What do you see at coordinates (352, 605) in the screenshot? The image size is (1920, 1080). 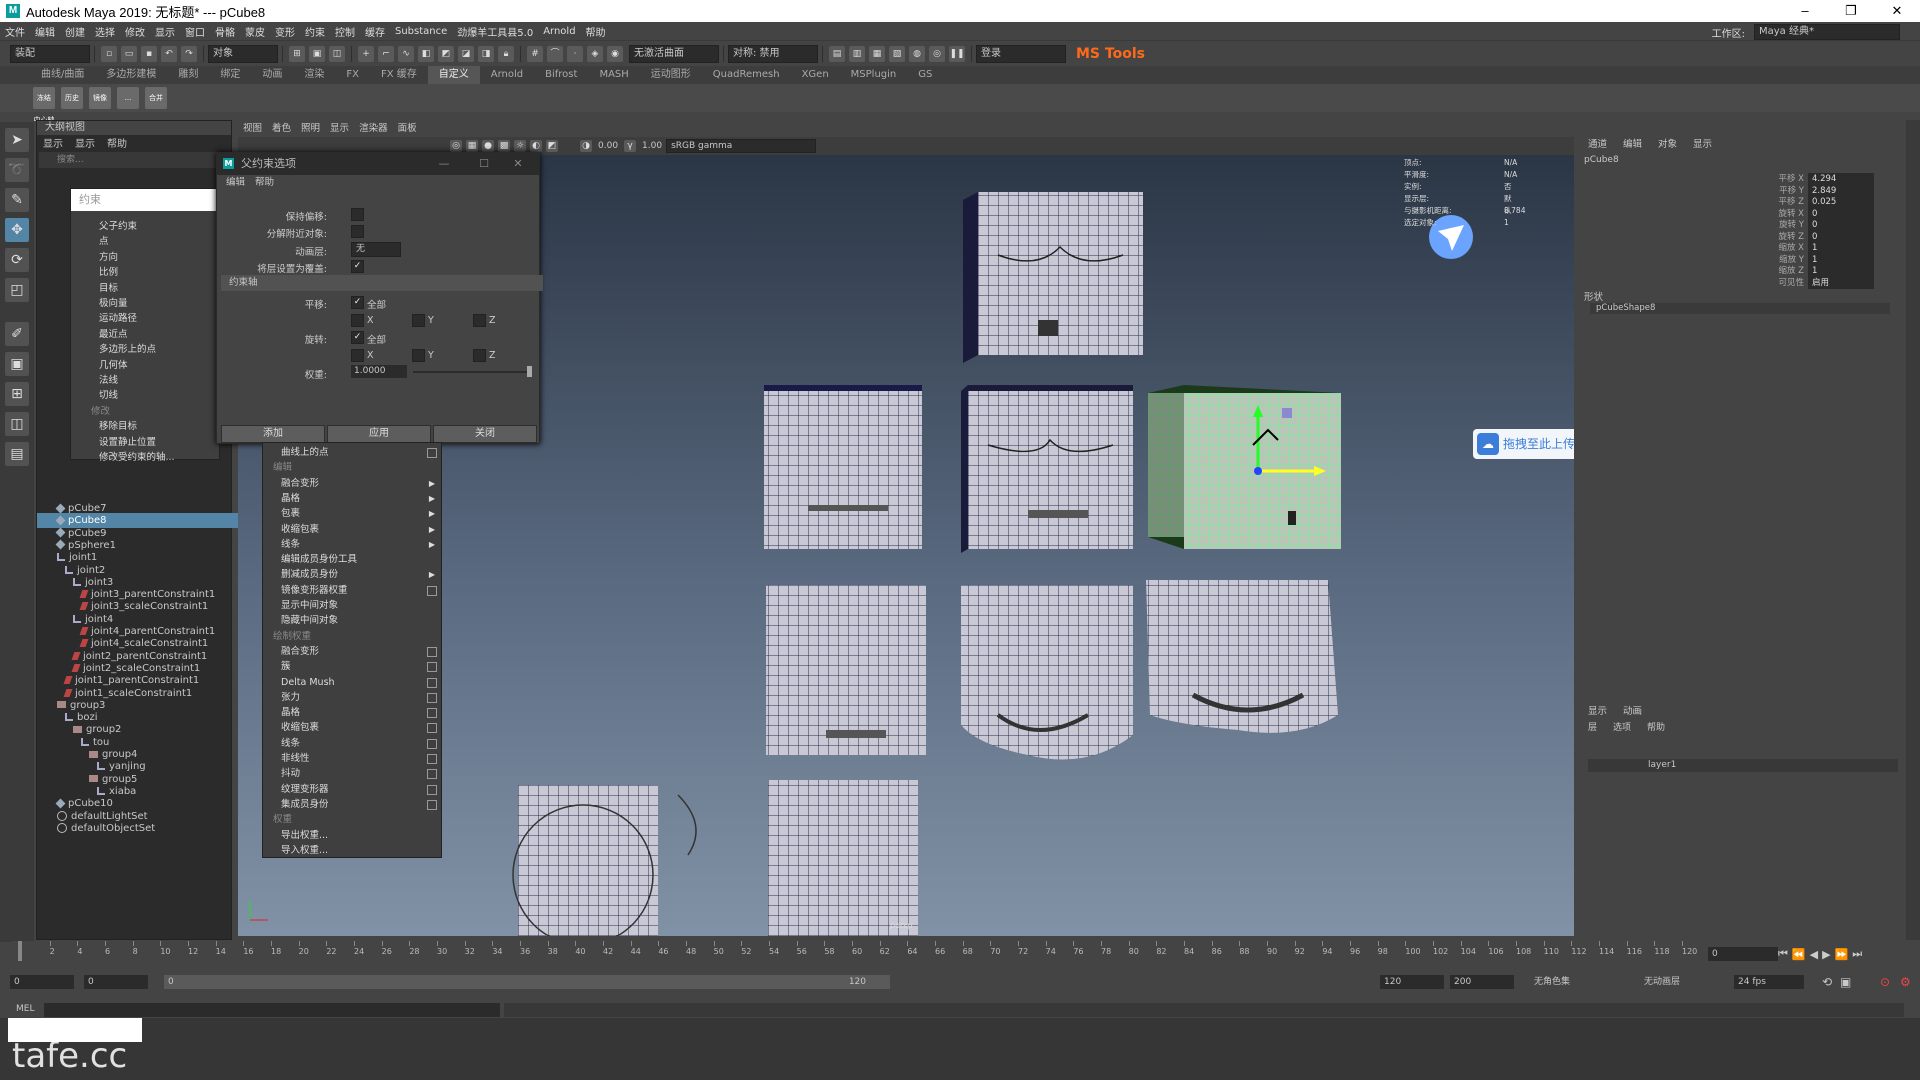 I see `deform-menu-item: 显示中间对象` at bounding box center [352, 605].